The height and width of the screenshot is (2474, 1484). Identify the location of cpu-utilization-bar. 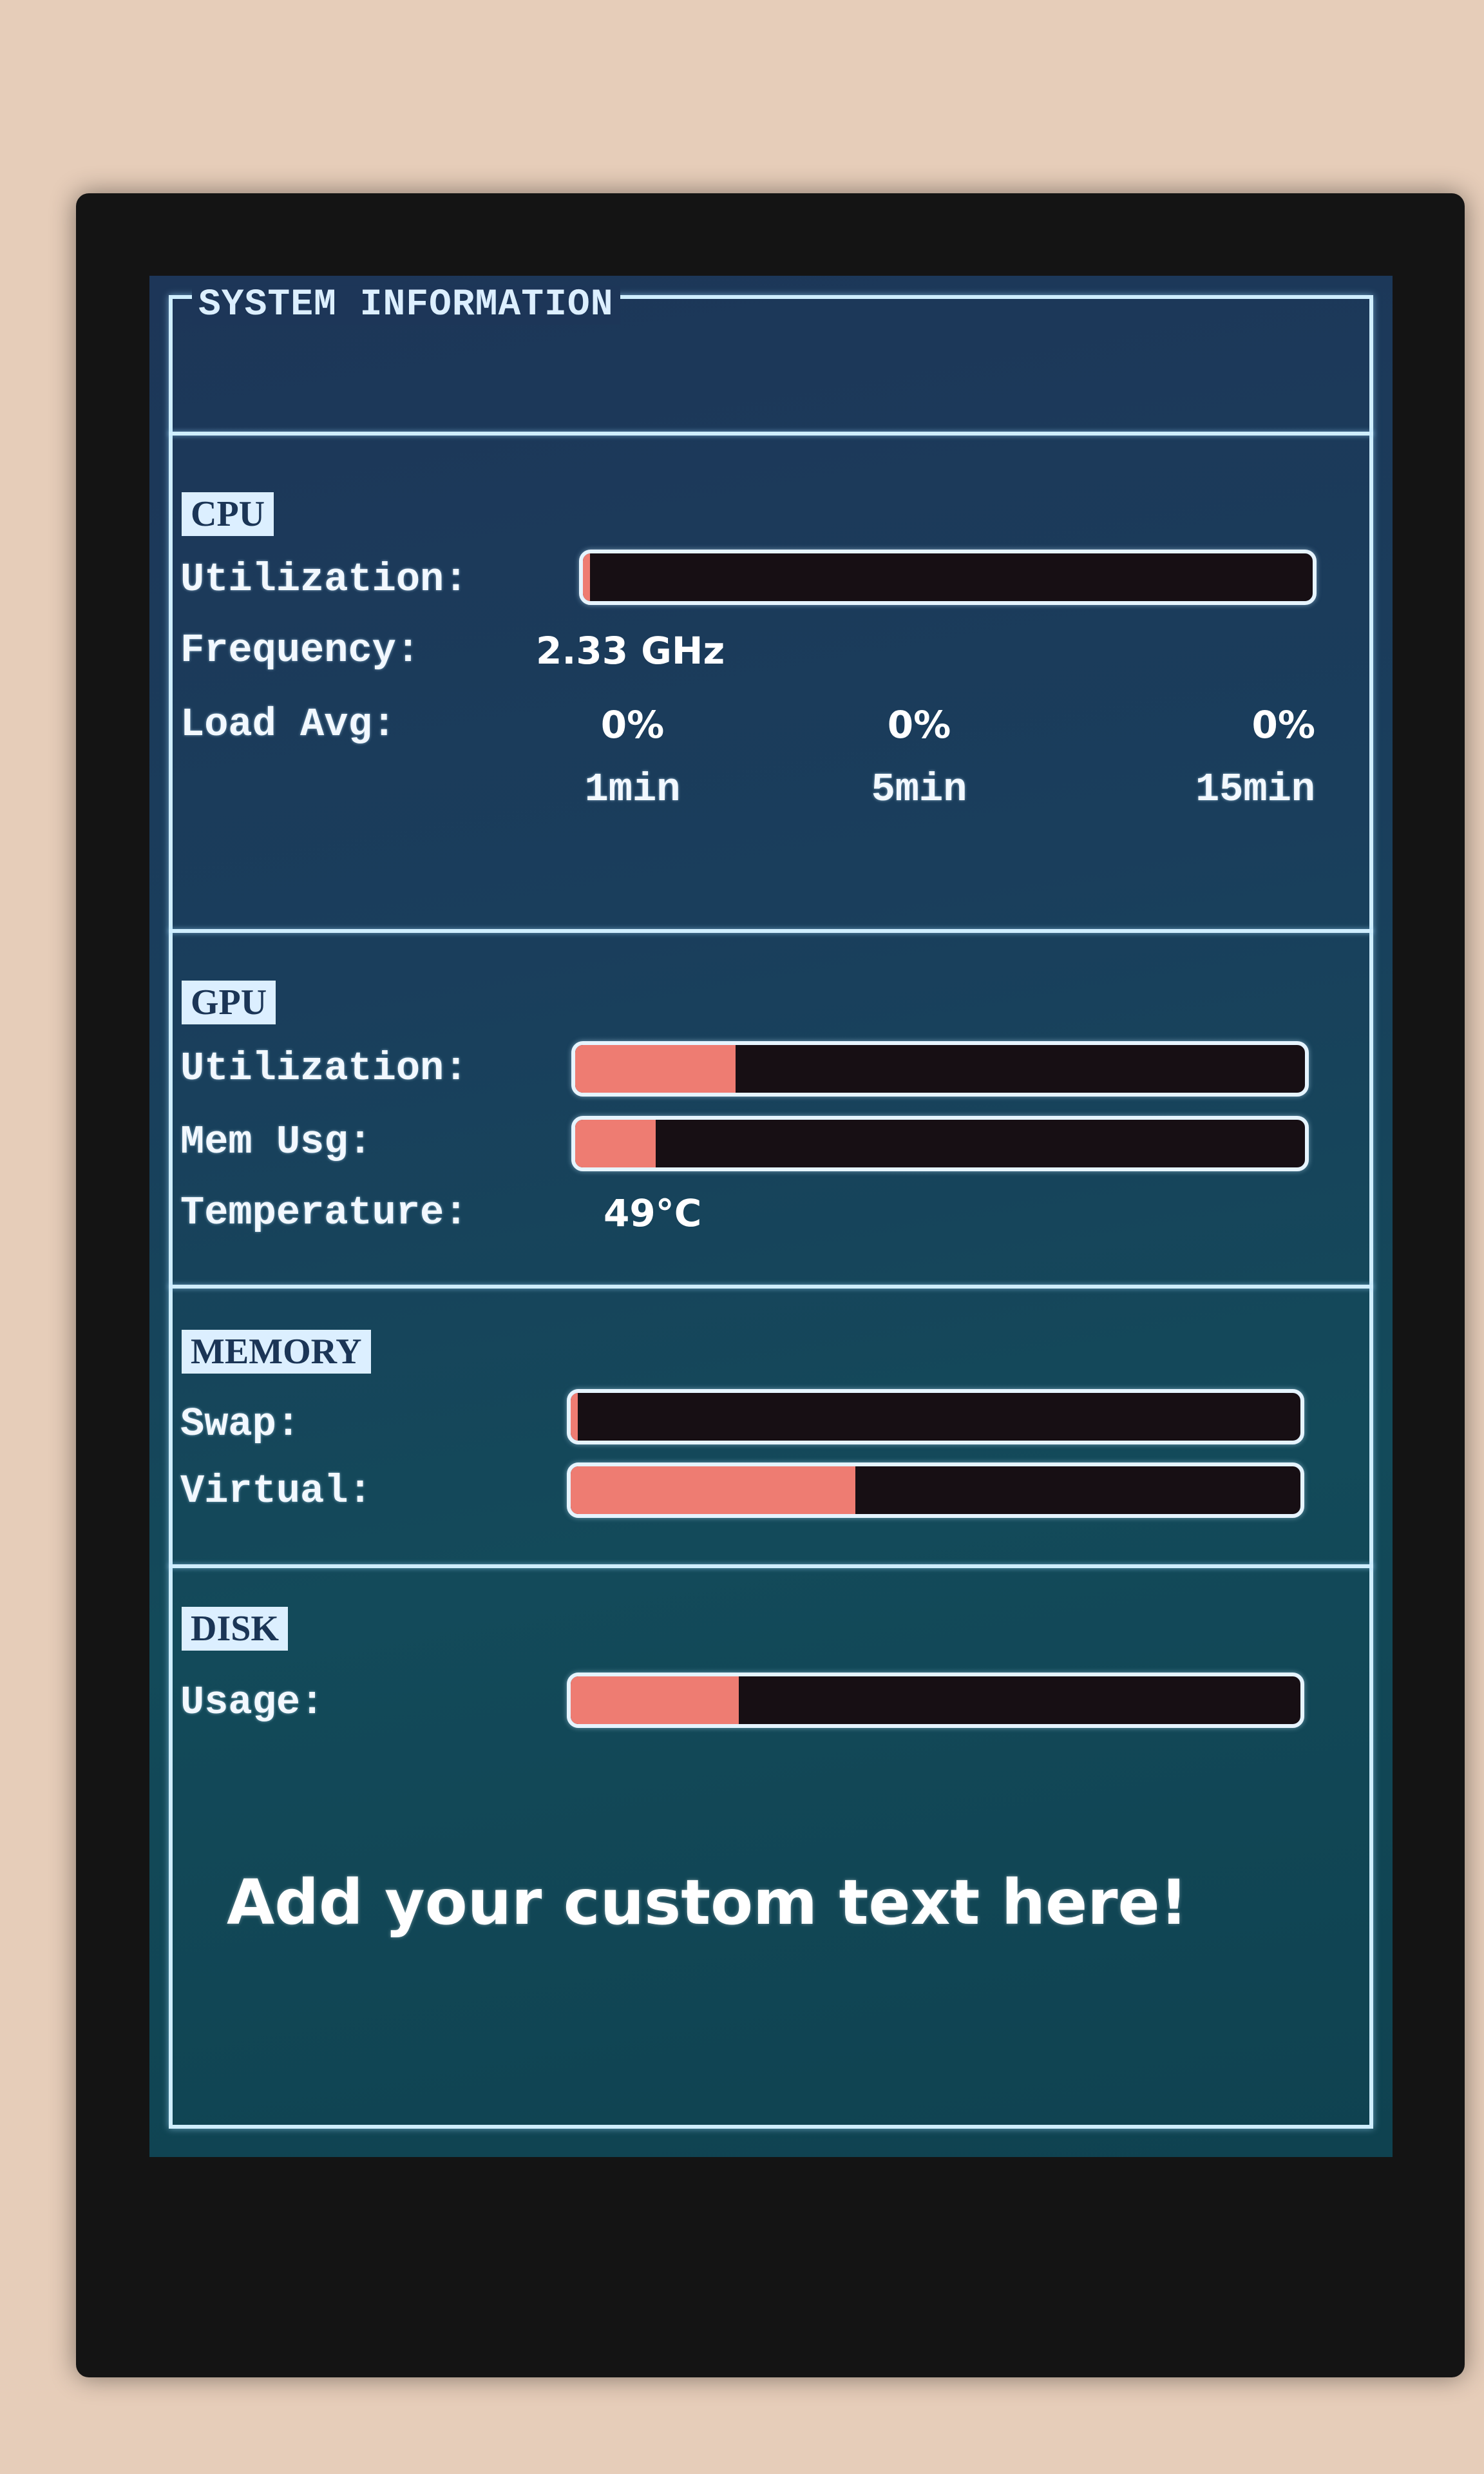
(948, 577).